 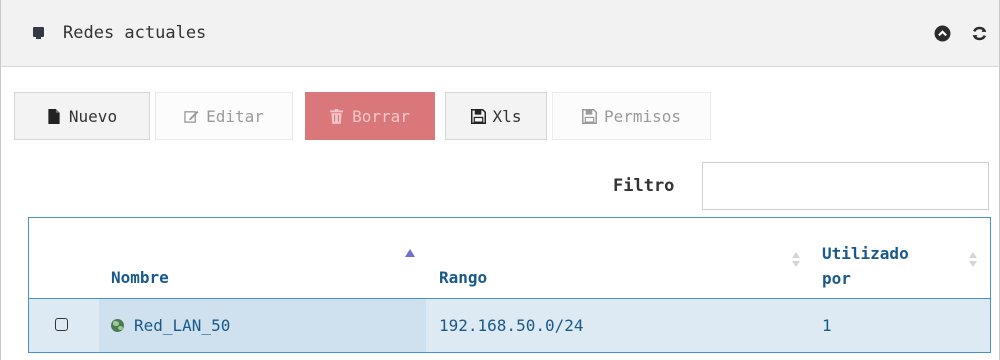 What do you see at coordinates (61, 324) in the screenshot?
I see `row-checkbox` at bounding box center [61, 324].